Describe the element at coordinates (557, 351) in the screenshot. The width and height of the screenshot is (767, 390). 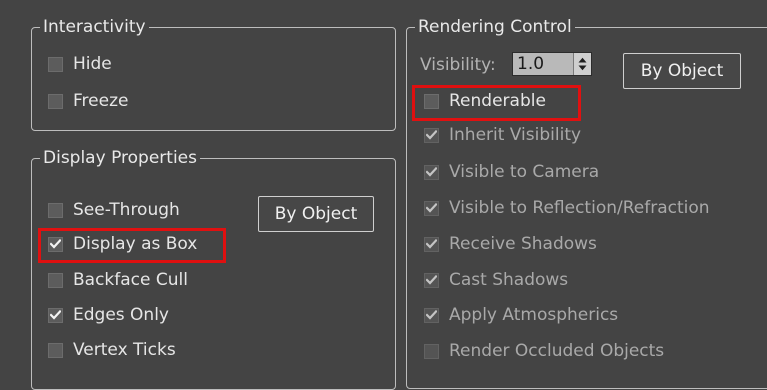
I see `render-occluded-objects-label: Render Occluded Objects` at that location.